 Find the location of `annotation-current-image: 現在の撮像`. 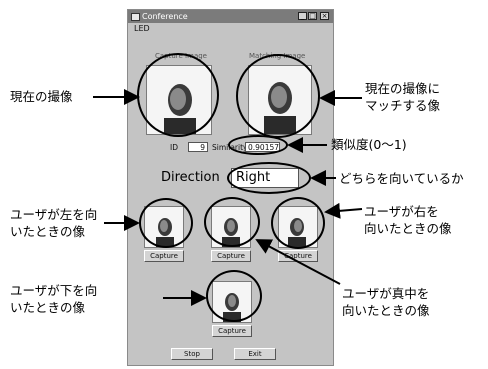

annotation-current-image: 現在の撮像 is located at coordinates (41, 96).